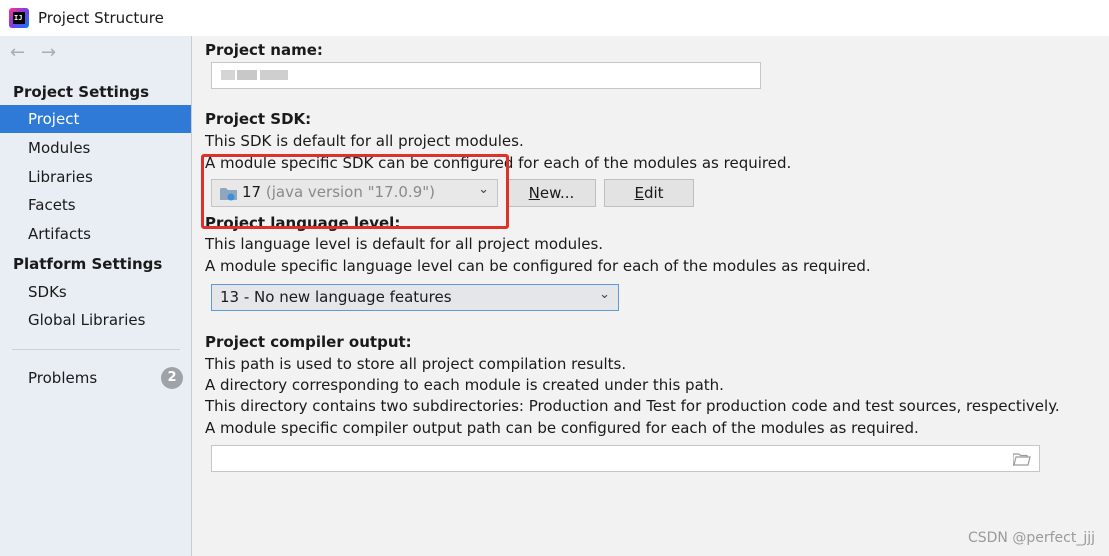 The width and height of the screenshot is (1109, 556). What do you see at coordinates (303, 223) in the screenshot?
I see `project-language-level-label: Project language level:` at bounding box center [303, 223].